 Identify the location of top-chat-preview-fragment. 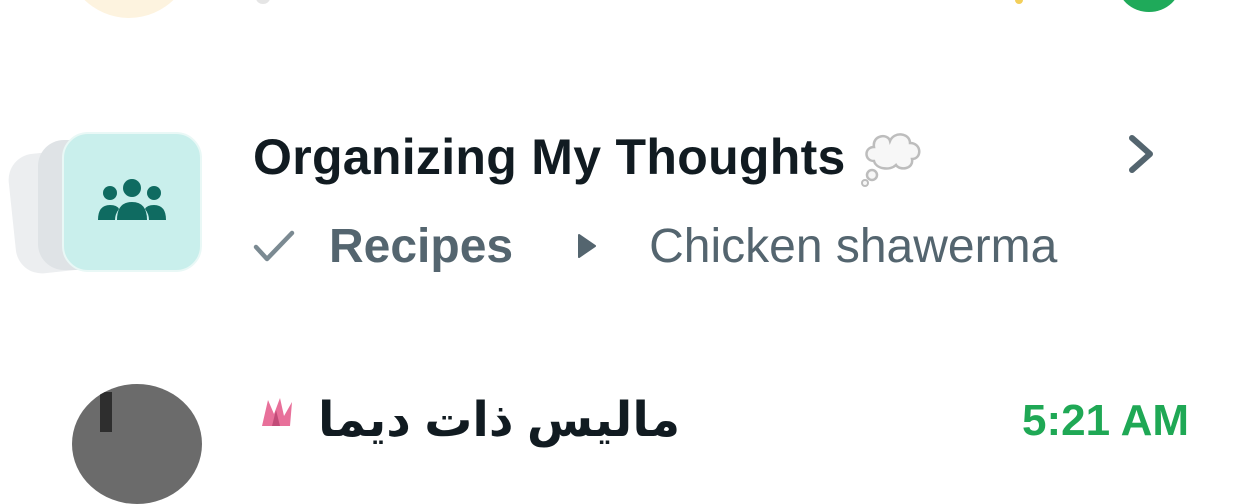
(263, 2).